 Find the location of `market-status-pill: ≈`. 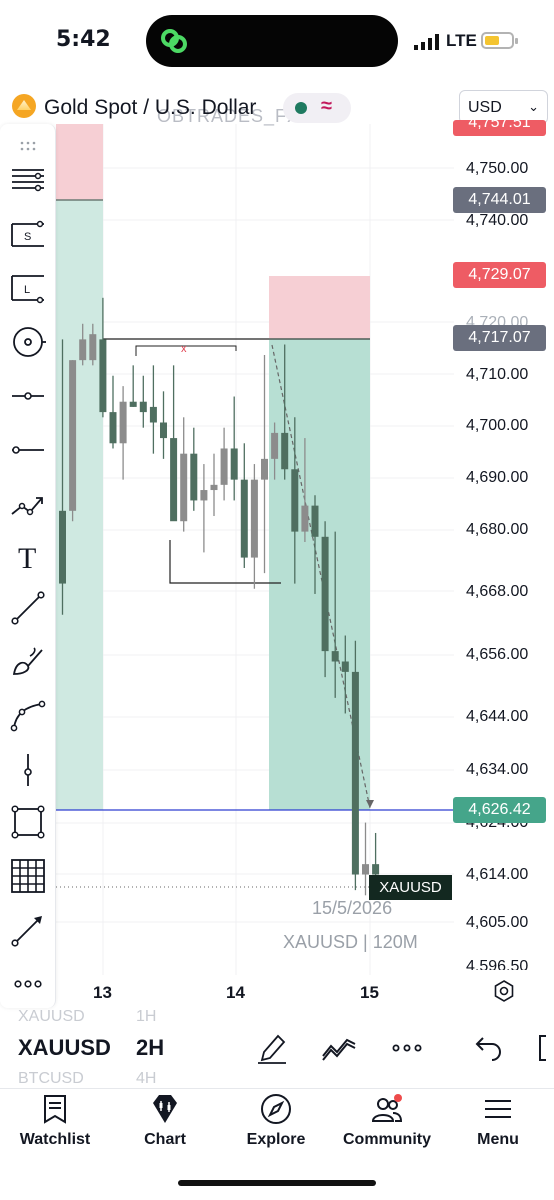

market-status-pill: ≈ is located at coordinates (317, 108).